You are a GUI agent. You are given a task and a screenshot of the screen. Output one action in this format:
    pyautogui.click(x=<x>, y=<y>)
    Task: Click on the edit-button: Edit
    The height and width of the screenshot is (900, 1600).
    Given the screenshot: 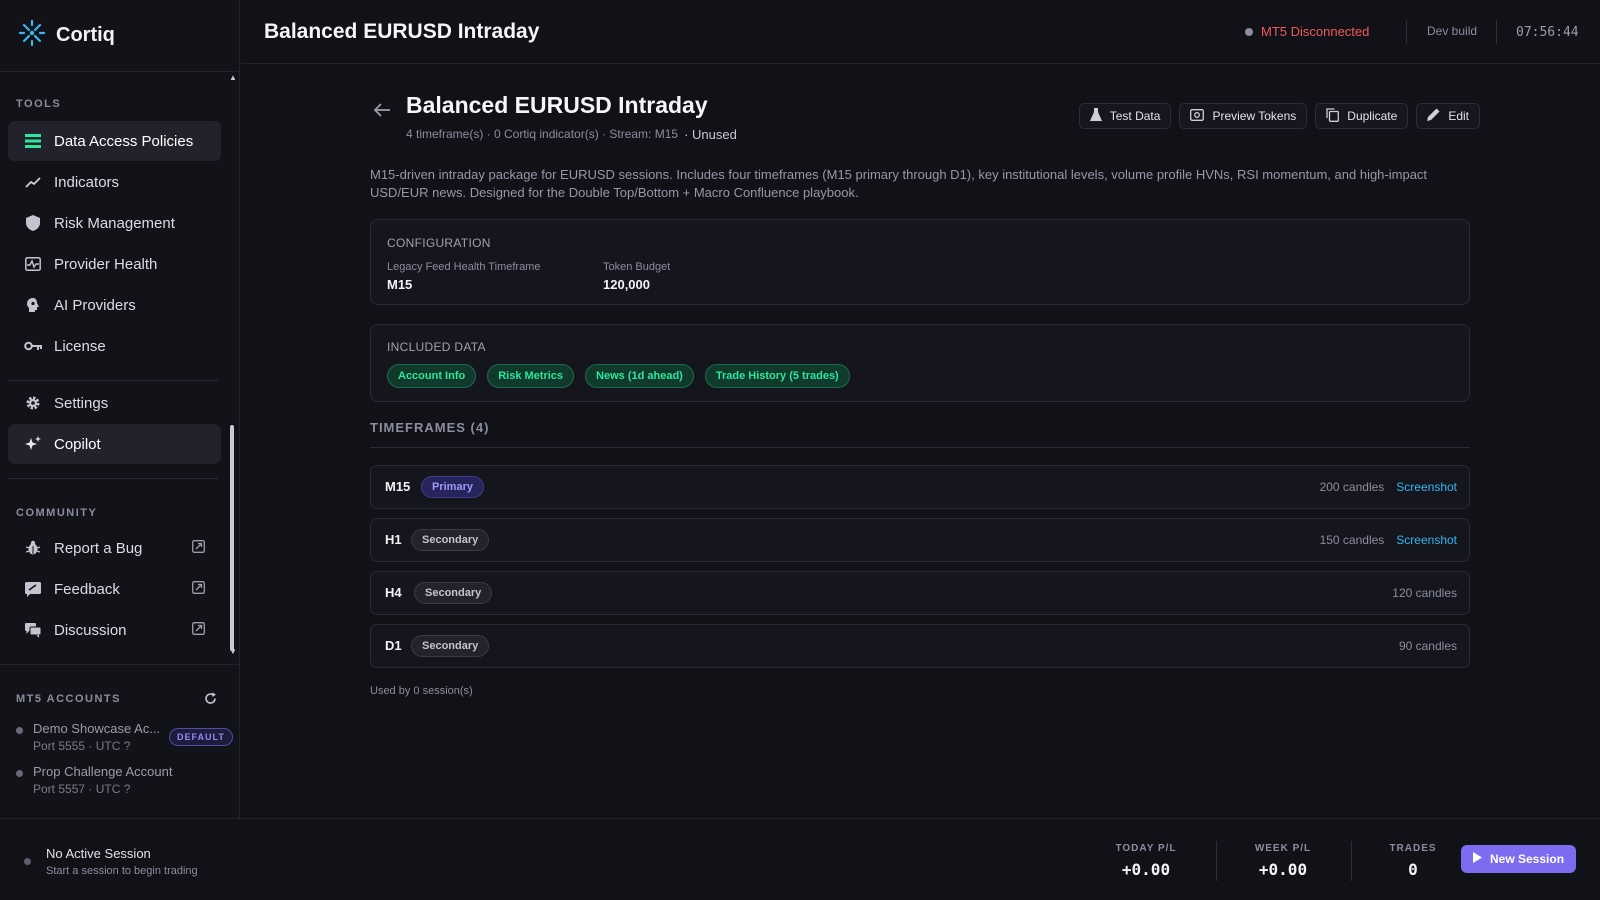 What is the action you would take?
    pyautogui.click(x=1448, y=116)
    